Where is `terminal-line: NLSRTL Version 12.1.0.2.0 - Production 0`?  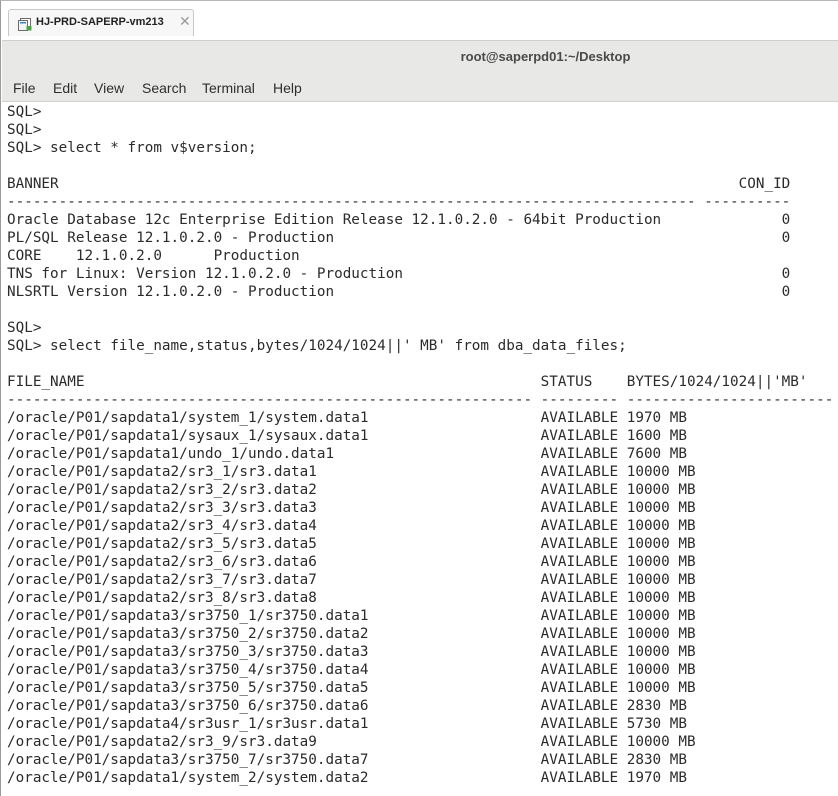 terminal-line: NLSRTL Version 12.1.0.2.0 - Production 0 is located at coordinates (399, 292).